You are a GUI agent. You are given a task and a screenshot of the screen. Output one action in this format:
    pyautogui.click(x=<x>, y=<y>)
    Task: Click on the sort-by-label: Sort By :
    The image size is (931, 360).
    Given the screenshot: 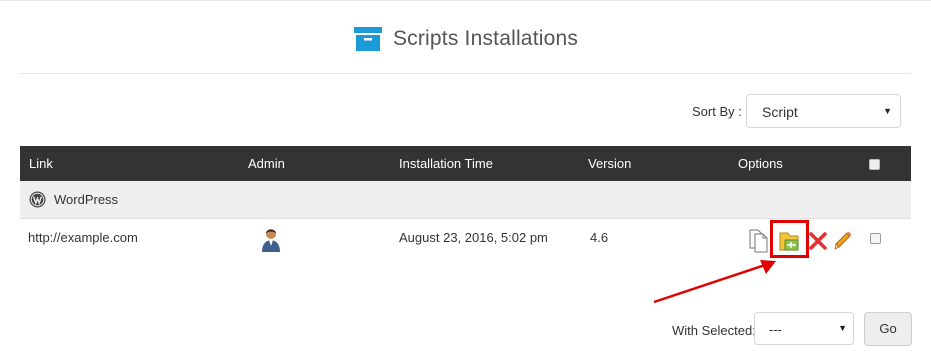 What is the action you would take?
    pyautogui.click(x=717, y=111)
    